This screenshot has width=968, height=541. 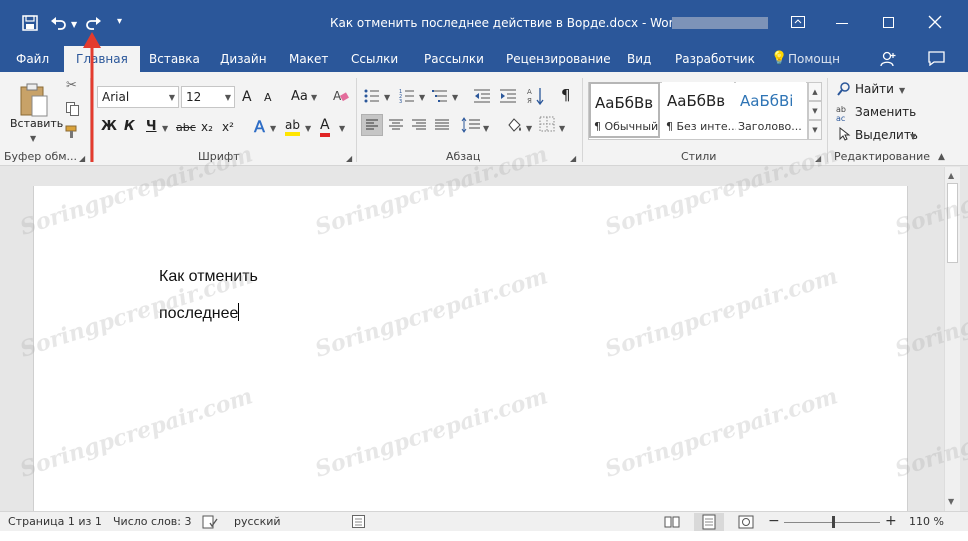 I want to click on find-button: Найти, so click(x=874, y=89).